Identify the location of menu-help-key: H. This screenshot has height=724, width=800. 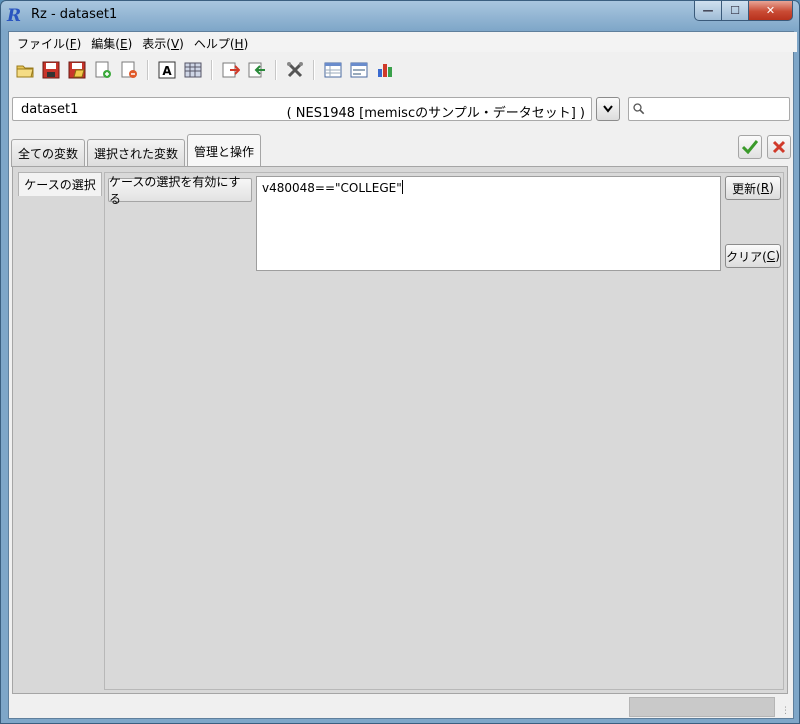
(239, 44).